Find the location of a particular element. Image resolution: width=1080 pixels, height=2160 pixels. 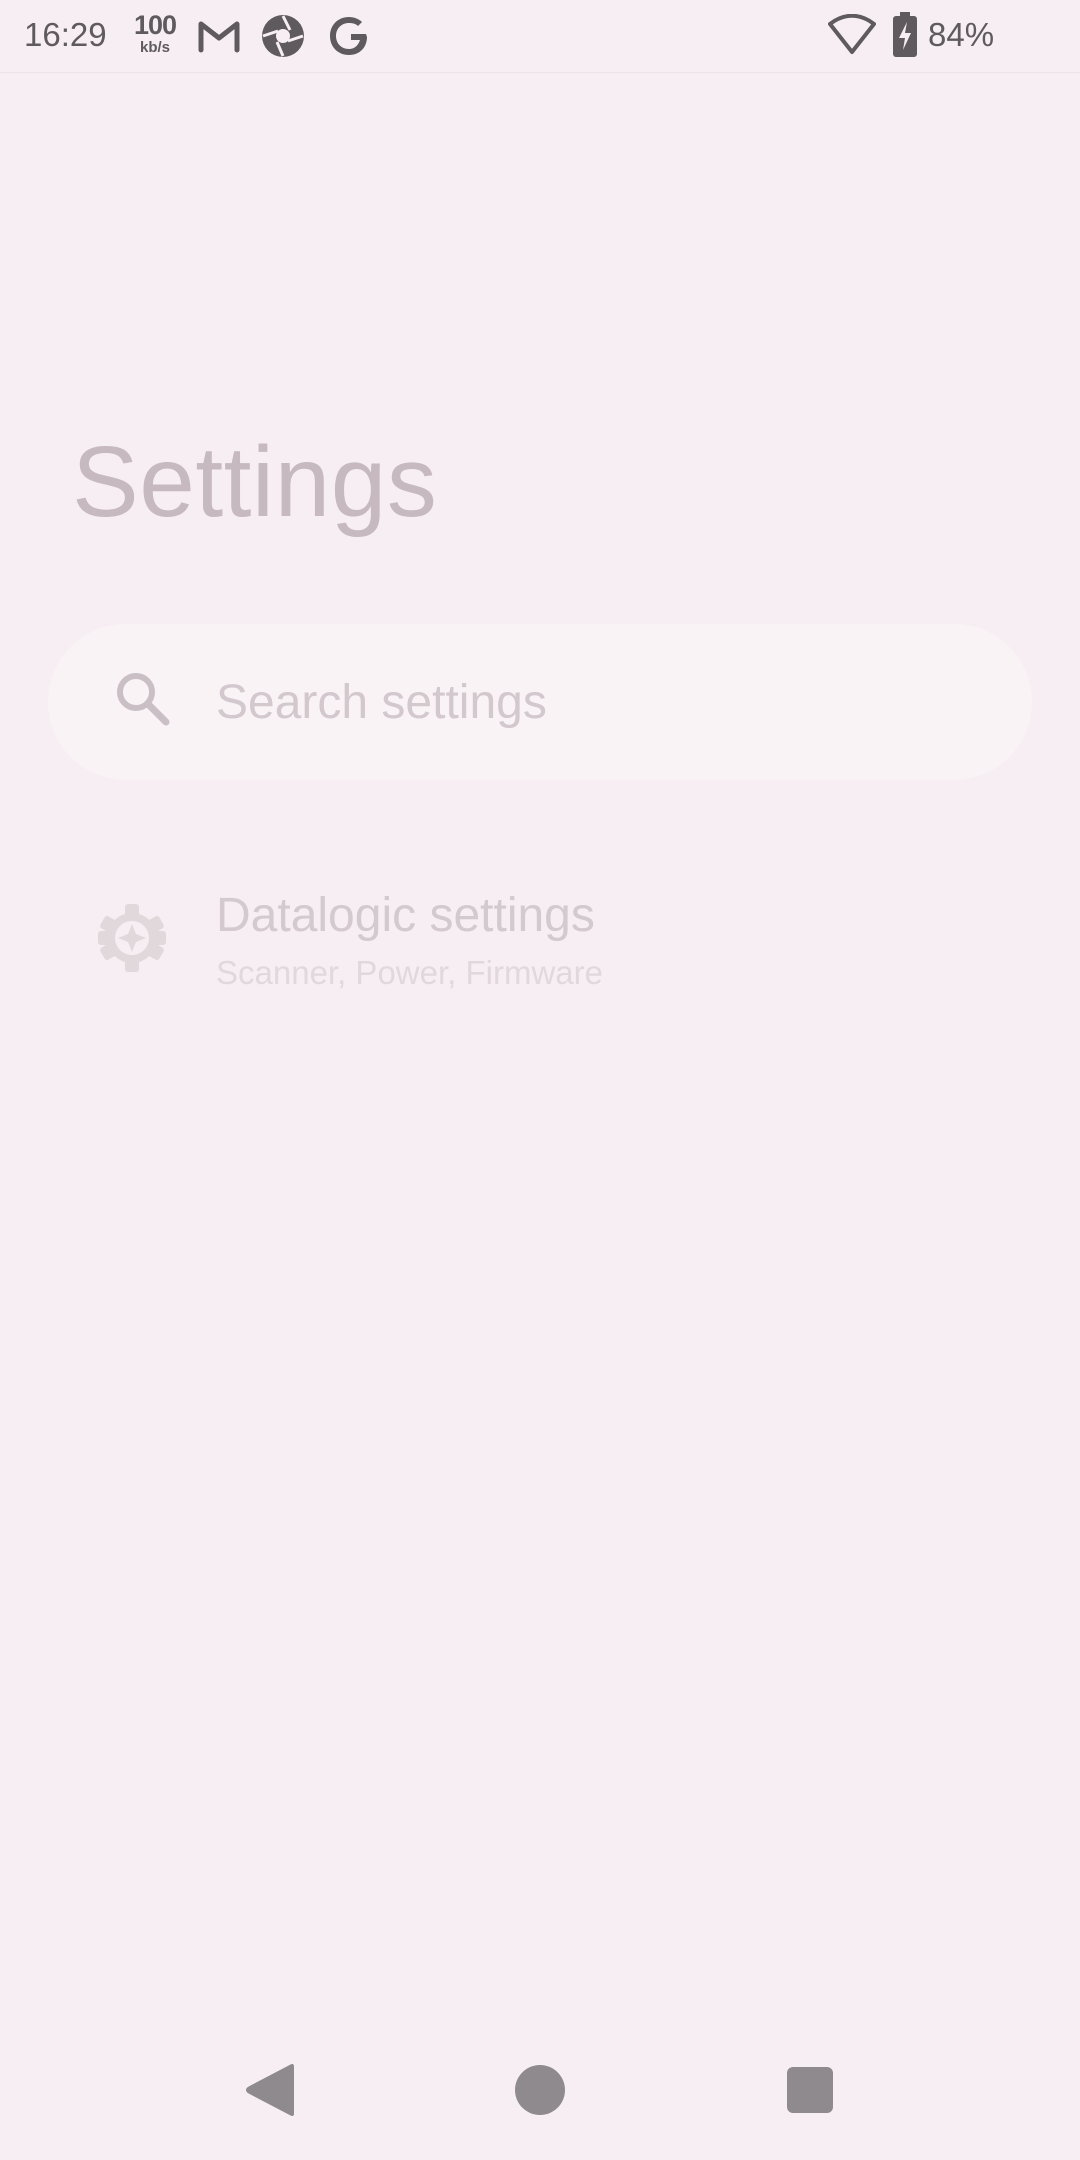

recents-button is located at coordinates (810, 2092).